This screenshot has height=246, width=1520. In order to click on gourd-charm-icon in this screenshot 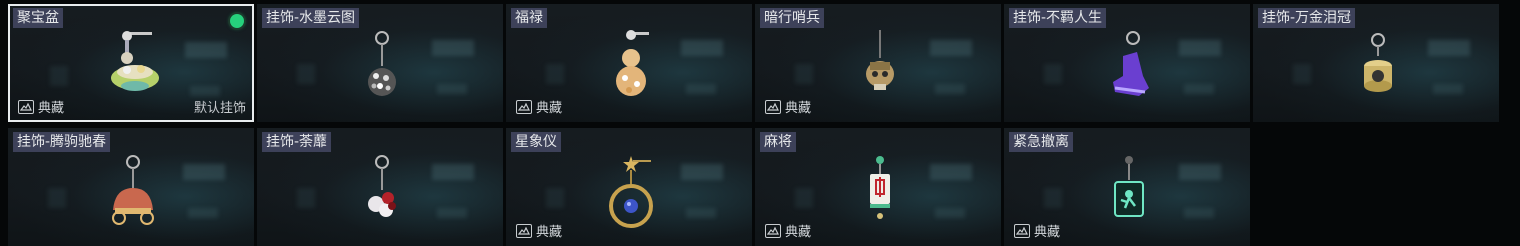, I will do `click(632, 63)`.